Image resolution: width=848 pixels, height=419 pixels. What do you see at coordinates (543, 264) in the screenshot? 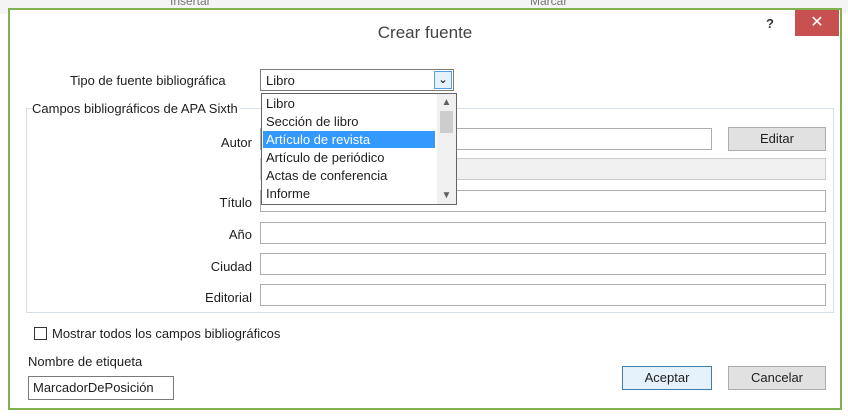
I see `city-field` at bounding box center [543, 264].